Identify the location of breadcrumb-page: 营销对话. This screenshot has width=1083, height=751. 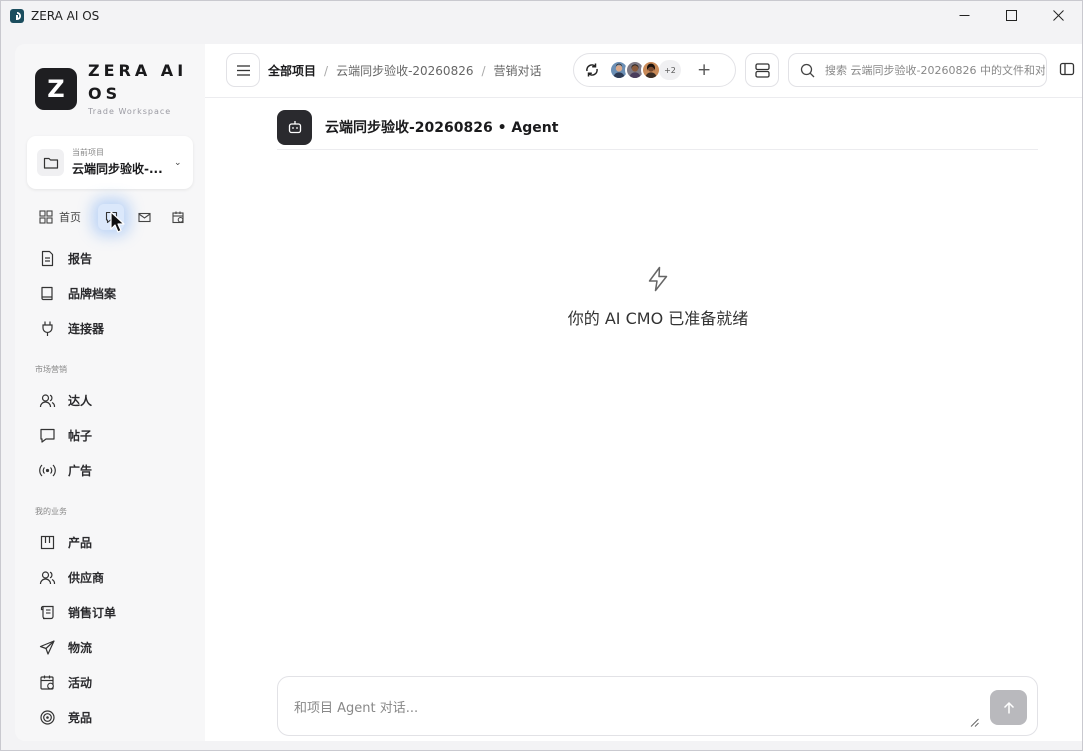
(517, 71).